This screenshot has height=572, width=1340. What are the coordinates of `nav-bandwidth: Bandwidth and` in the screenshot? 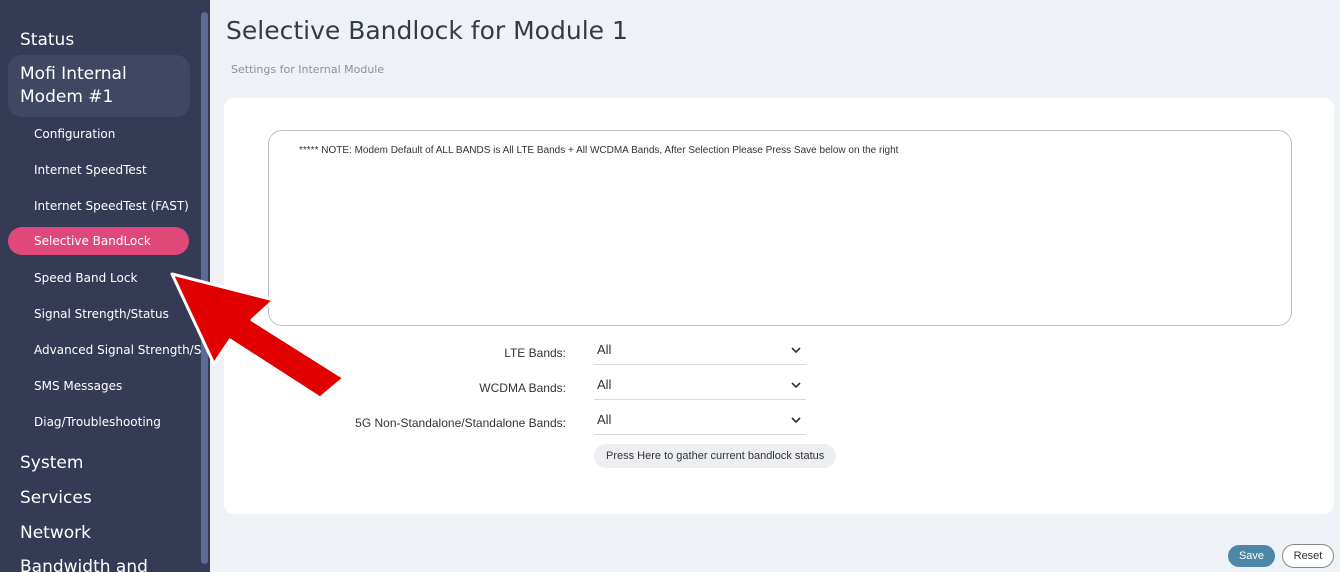 It's located at (84, 564).